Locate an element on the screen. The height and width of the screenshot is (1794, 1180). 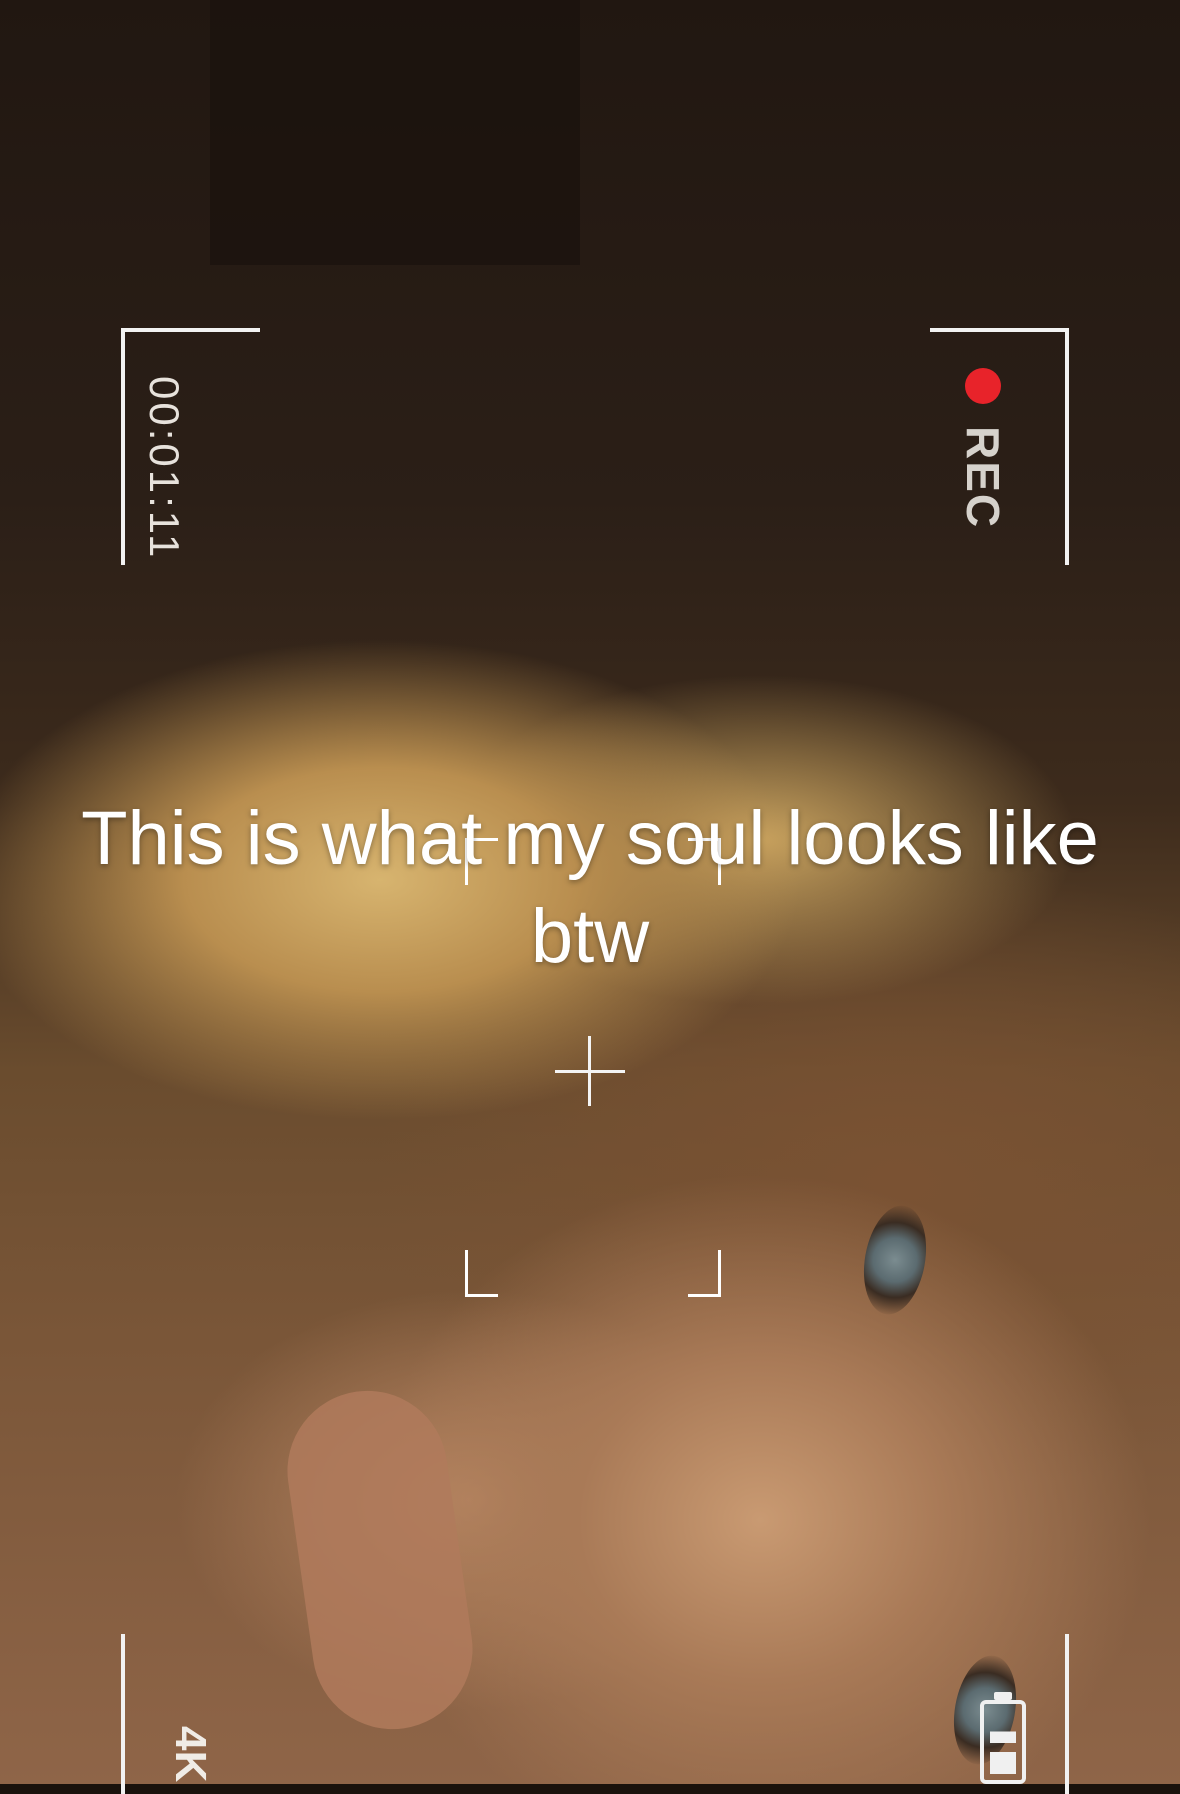
quality-label: 4K is located at coordinates (190, 1754).